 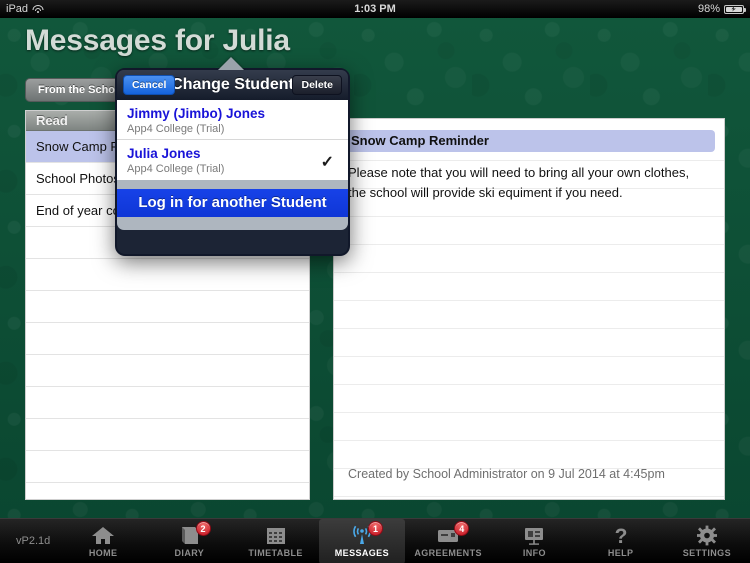 I want to click on diary-badge: 2, so click(x=203, y=528).